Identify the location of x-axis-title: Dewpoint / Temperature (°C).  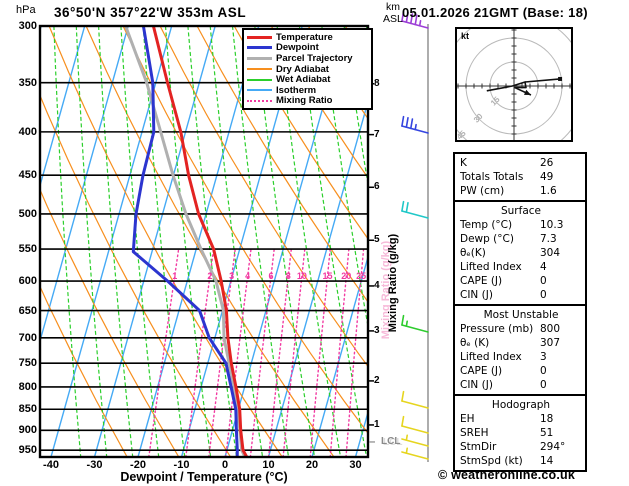
(204, 477).